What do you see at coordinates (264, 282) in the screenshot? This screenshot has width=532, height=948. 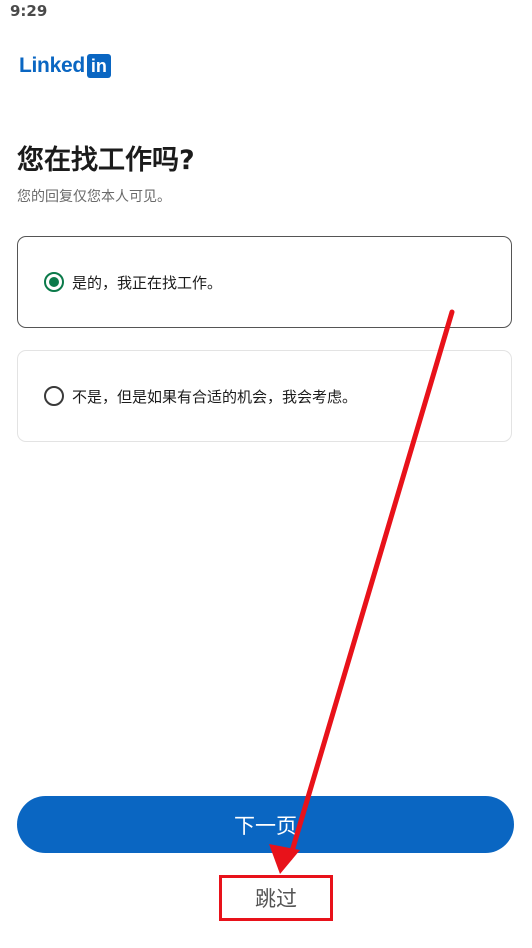 I see `option-yes-looking: 是的，我正在找工作。` at bounding box center [264, 282].